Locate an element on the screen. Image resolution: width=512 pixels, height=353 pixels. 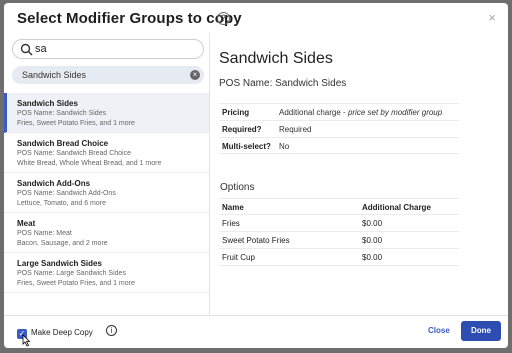
property-label: Pricing is located at coordinates (236, 112).